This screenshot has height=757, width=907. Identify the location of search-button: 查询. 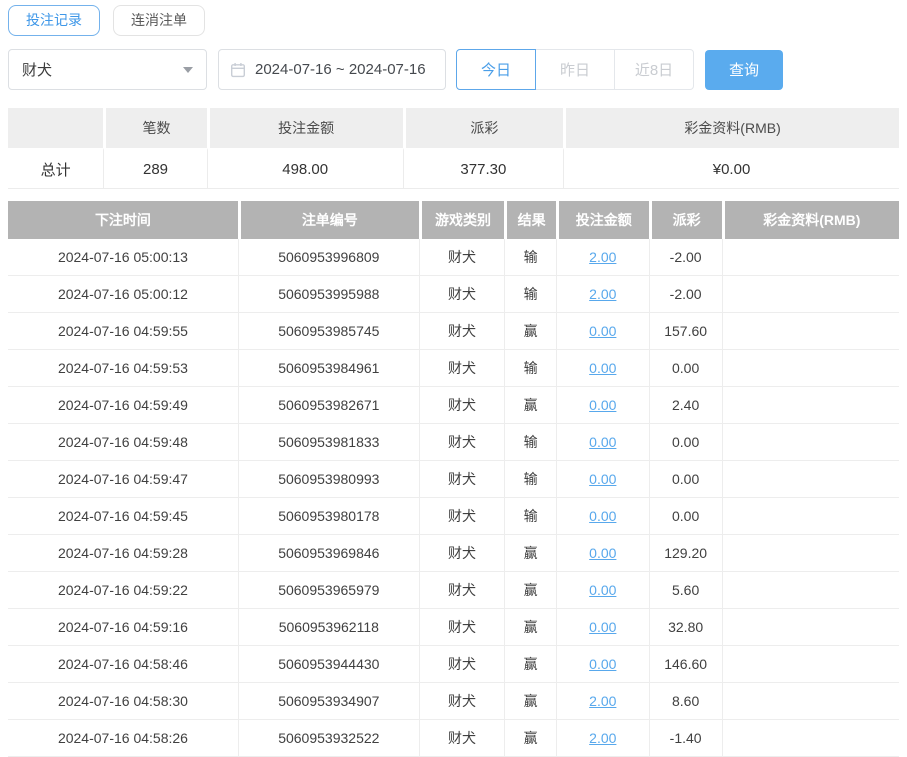
(744, 69).